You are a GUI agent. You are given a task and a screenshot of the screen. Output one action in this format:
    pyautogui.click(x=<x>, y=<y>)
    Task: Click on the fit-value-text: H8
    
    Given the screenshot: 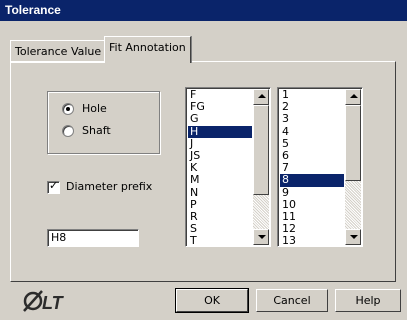 What is the action you would take?
    pyautogui.click(x=59, y=237)
    